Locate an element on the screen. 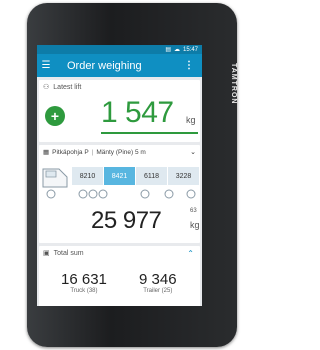  wifi-icon: ▤ is located at coordinates (168, 50).